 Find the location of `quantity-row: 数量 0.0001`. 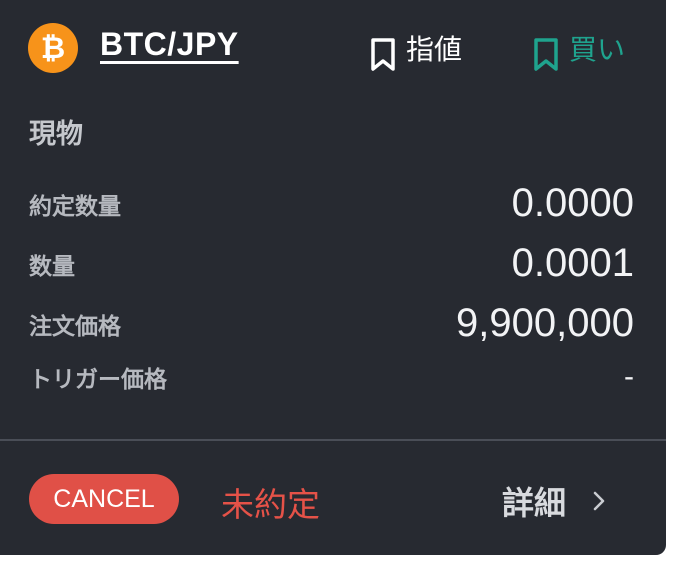

quantity-row: 数量 0.0001 is located at coordinates (331, 263).